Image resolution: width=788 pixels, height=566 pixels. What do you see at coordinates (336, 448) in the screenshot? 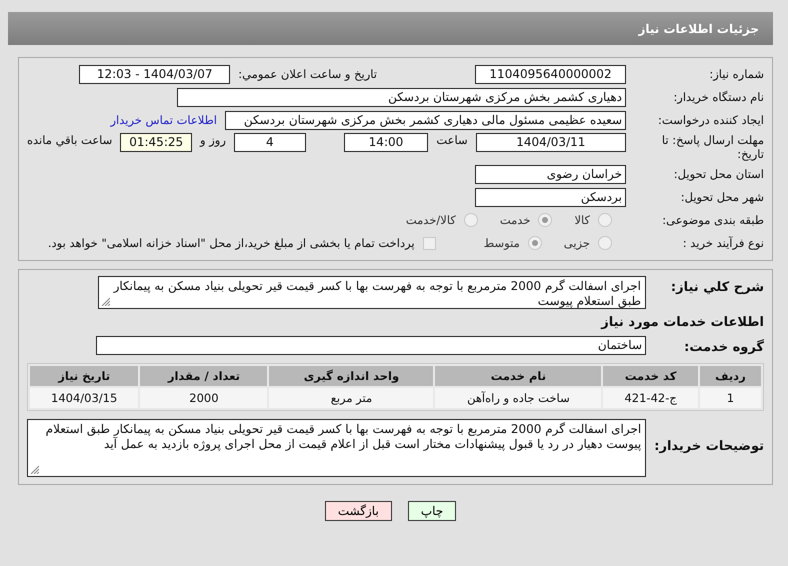
I see `buyer-notes-text-area: اجرای اسفالت گرم 2000 مترمربع با توجه به فهرست بها با کسر قیمت قیر تحویلی بنیاد مسکن به پیمانکار طبق استعلام پیوست دهیار در رد یا قبول پیشنهادات مختار است قبل از اعلام قیمت از محل اجرای پروژه بازدید به عمل آید` at bounding box center [336, 448].